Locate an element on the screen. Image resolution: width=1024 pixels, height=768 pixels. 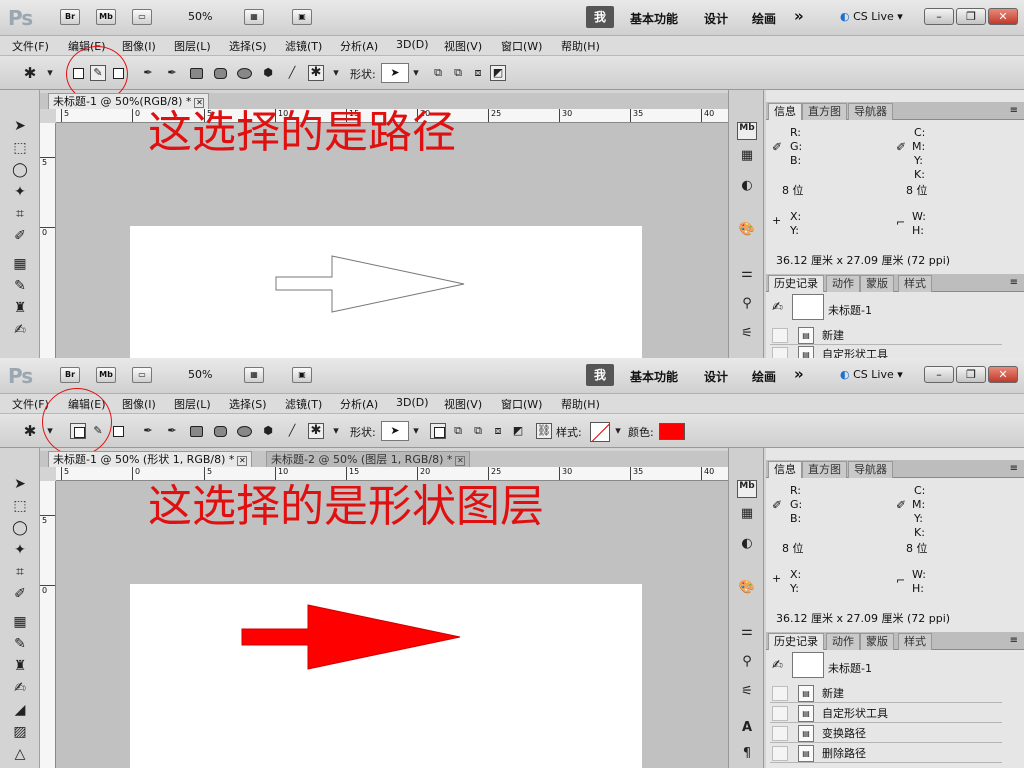
magic-wand-icon: ✦ is located at coordinates (20, 551).